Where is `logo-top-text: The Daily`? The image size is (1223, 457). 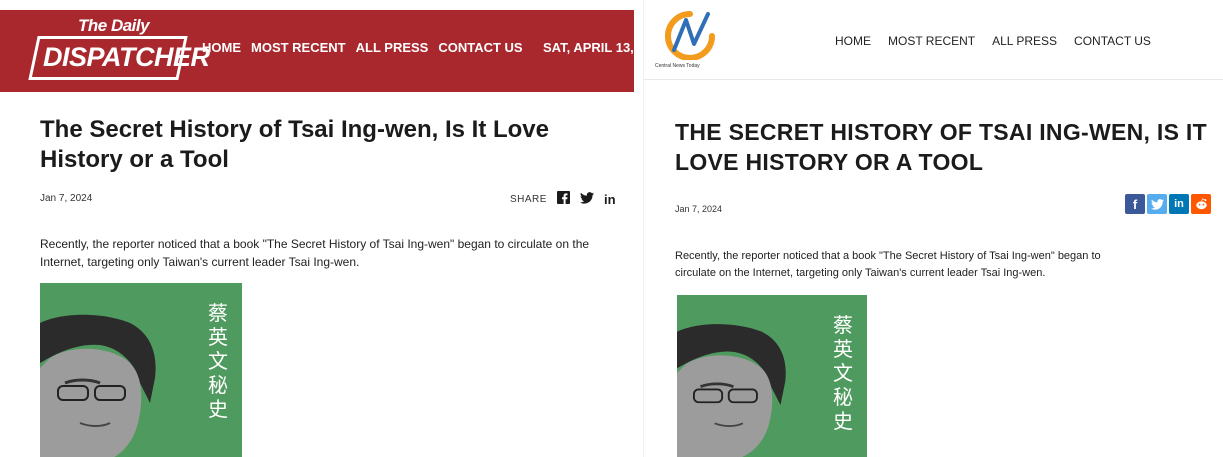
logo-top-text: The Daily is located at coordinates (114, 25).